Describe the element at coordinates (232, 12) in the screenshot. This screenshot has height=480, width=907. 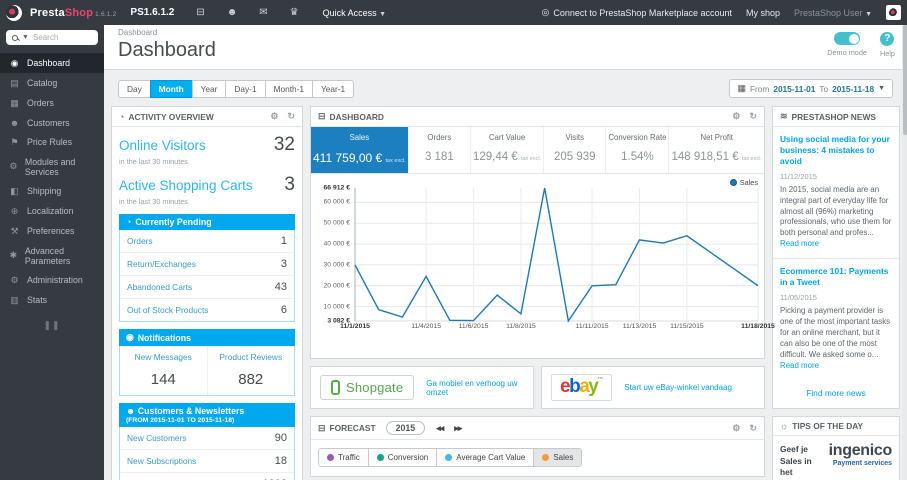
I see `customer-icon: ☻` at that location.